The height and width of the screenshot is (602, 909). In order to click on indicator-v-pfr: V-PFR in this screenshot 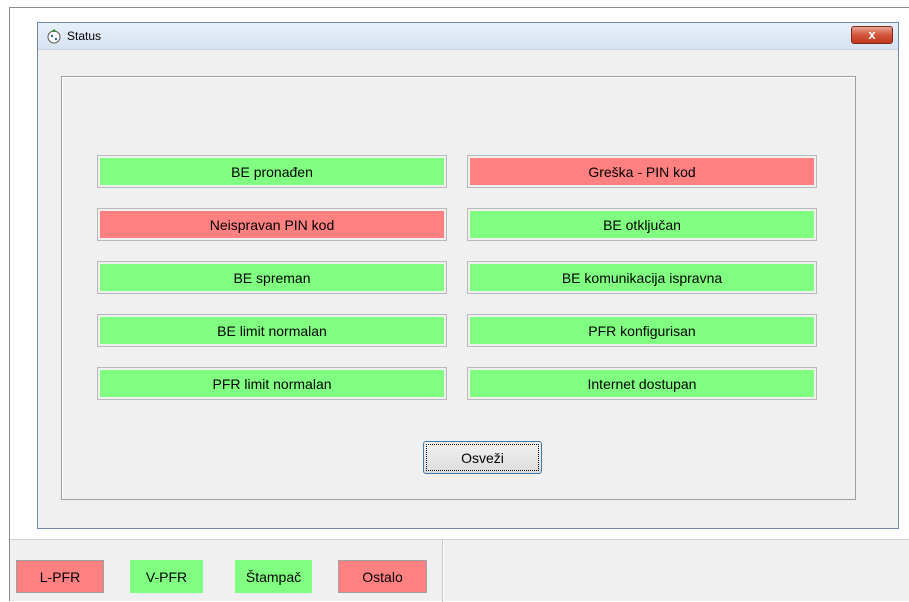, I will do `click(166, 576)`.